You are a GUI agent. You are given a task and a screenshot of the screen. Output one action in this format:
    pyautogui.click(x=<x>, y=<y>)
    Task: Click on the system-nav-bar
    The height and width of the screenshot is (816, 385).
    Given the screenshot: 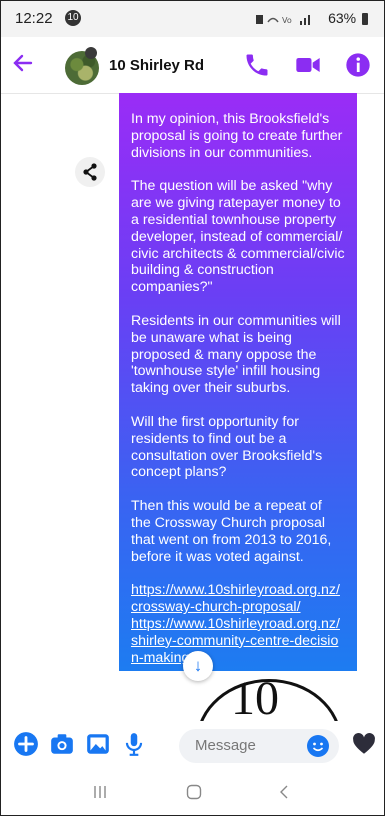 What is the action you would take?
    pyautogui.click(x=192, y=793)
    